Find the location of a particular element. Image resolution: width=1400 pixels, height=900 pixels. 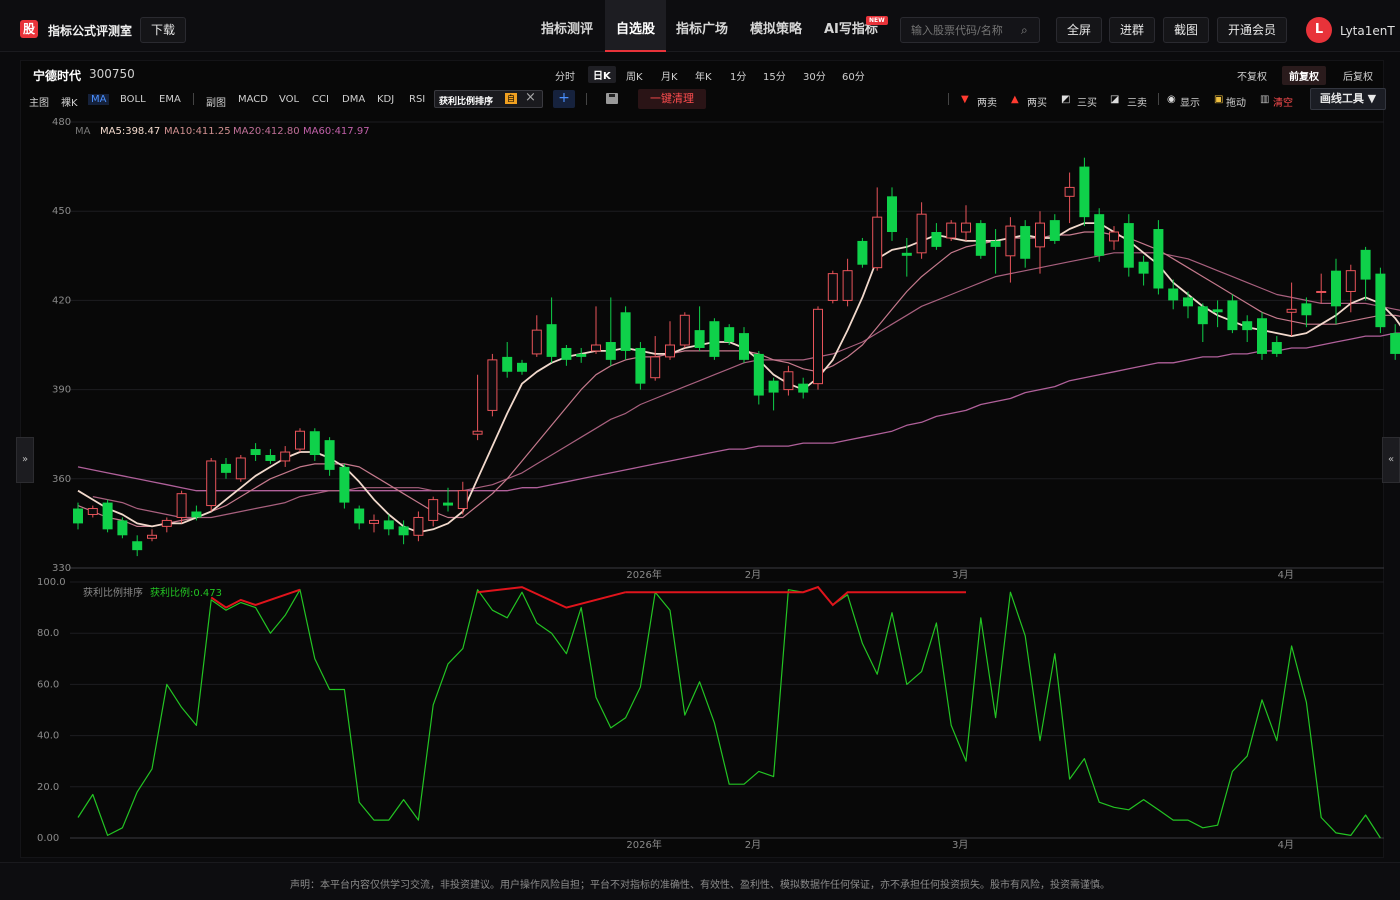

y-tick-label: 60.0 is located at coordinates (48, 684).